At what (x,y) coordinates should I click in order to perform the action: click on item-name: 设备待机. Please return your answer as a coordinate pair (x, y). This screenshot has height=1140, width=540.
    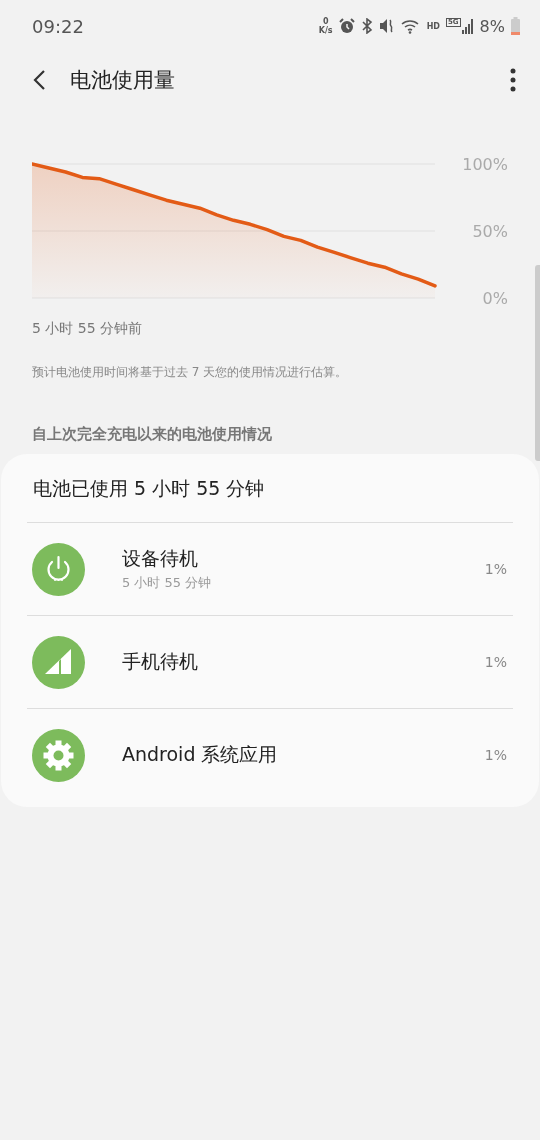
    Looking at the image, I should click on (160, 558).